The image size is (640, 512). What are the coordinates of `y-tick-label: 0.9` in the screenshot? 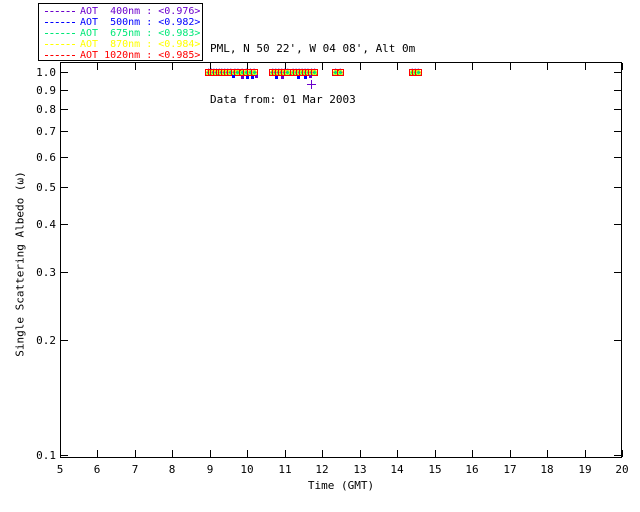 It's located at (46, 90).